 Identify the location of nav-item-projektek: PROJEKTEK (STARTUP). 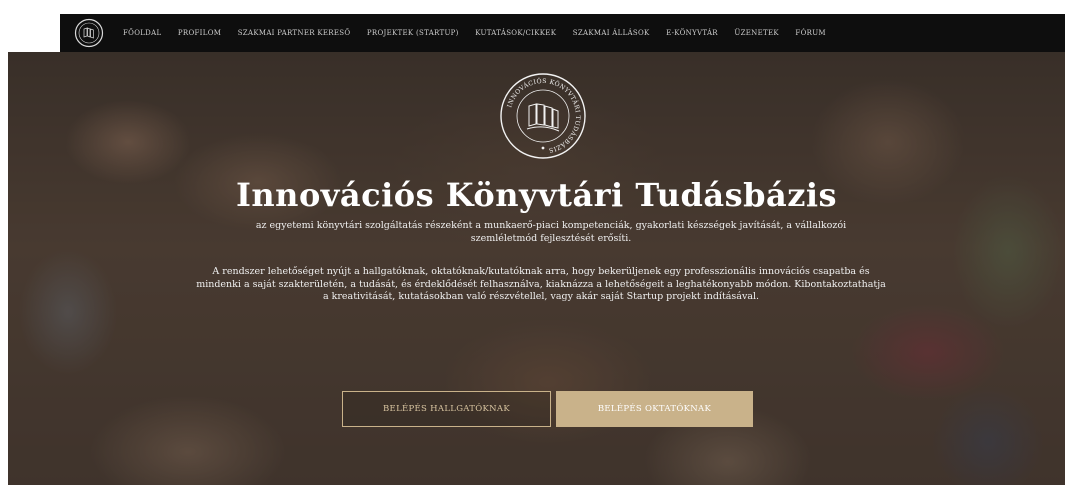
(413, 33).